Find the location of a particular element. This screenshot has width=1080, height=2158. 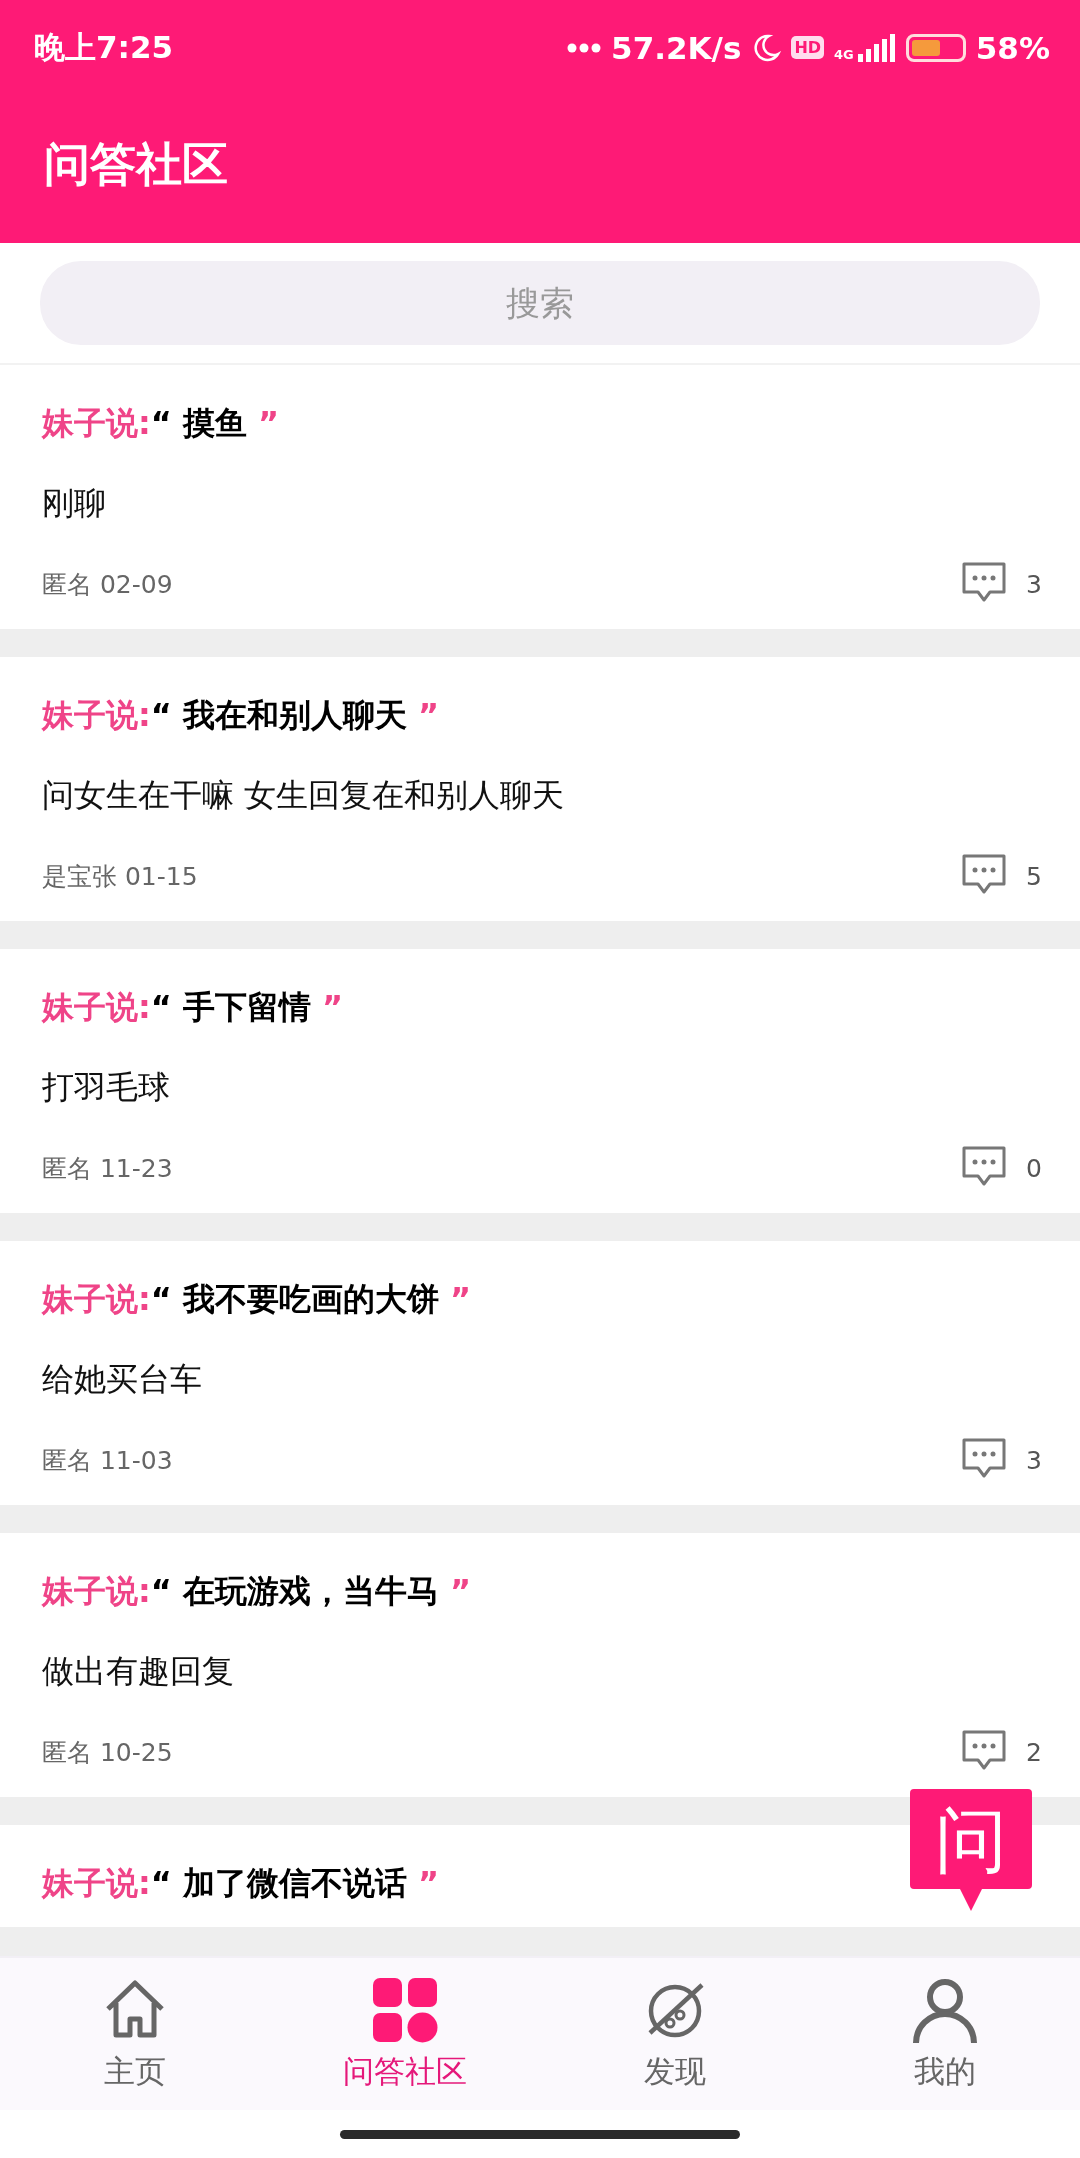

post-meta: 是宝张 01-15 is located at coordinates (120, 876).